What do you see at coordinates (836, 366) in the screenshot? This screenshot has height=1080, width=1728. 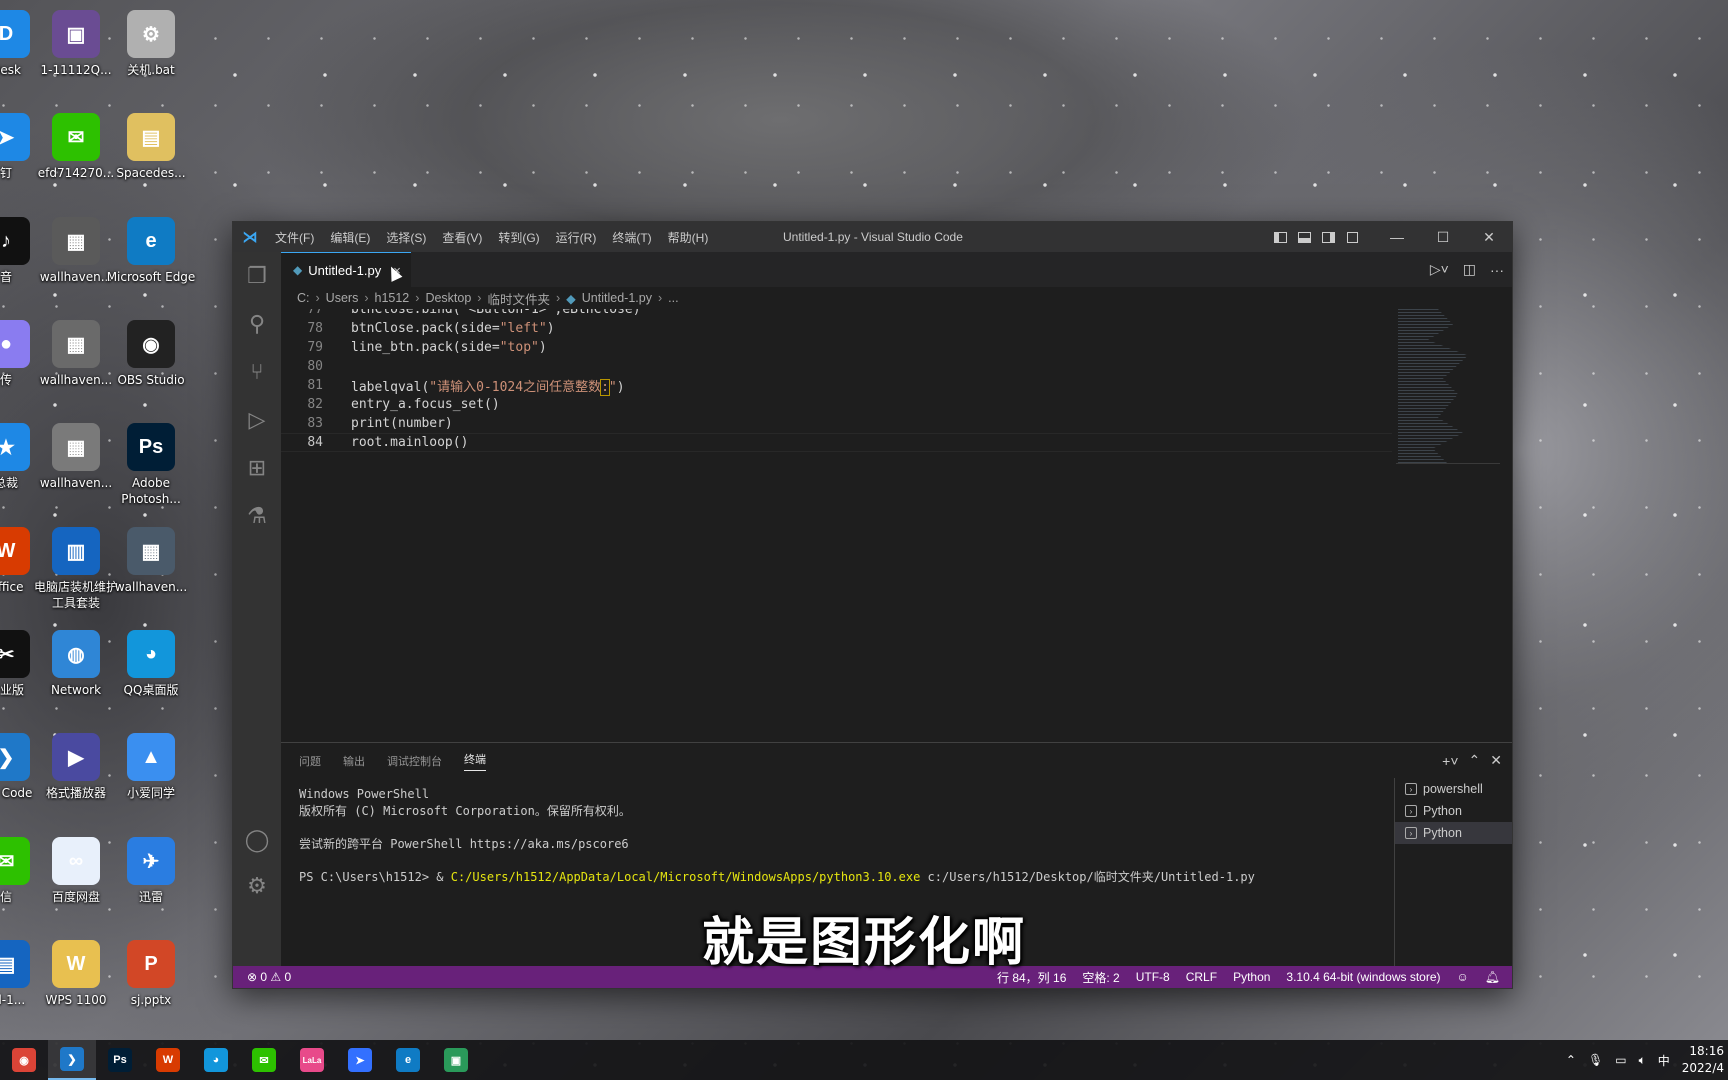 I see `code-line: 80` at bounding box center [836, 366].